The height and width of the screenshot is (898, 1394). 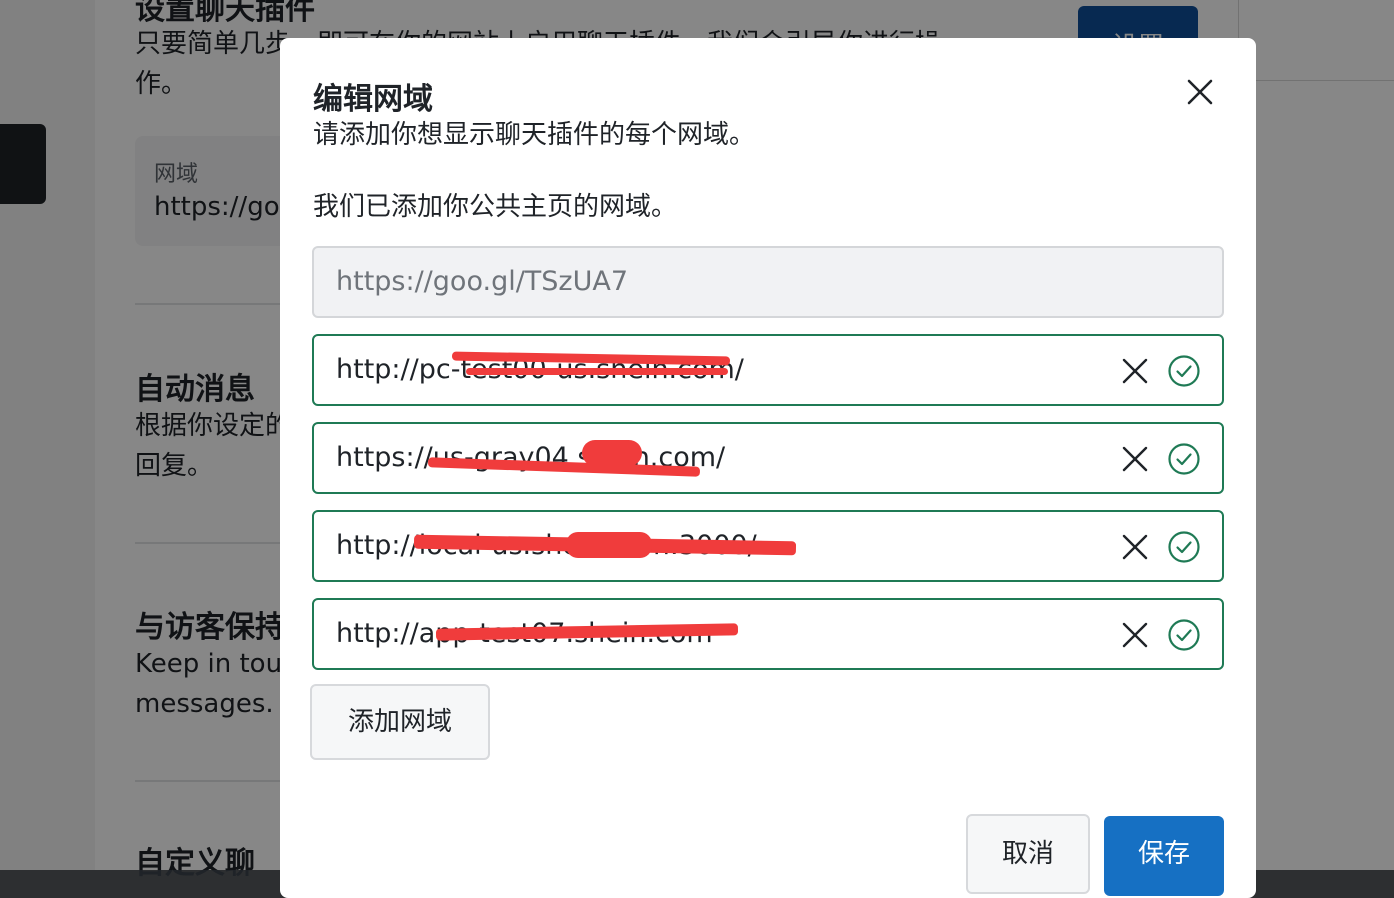 I want to click on readonly-domain-value: https://goo.gl/TSzUA7, so click(x=482, y=281).